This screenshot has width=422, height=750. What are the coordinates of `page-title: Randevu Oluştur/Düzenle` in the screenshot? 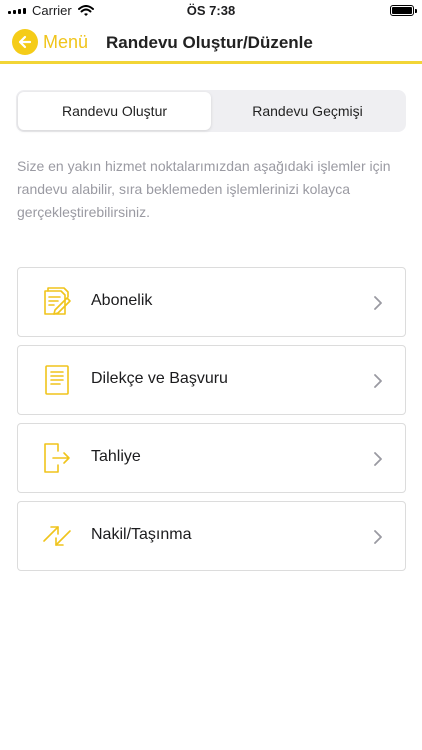 It's located at (209, 42).